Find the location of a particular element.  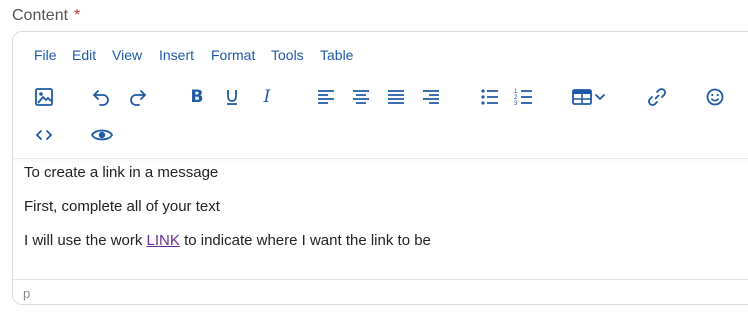

bold-icon: B is located at coordinates (197, 97).